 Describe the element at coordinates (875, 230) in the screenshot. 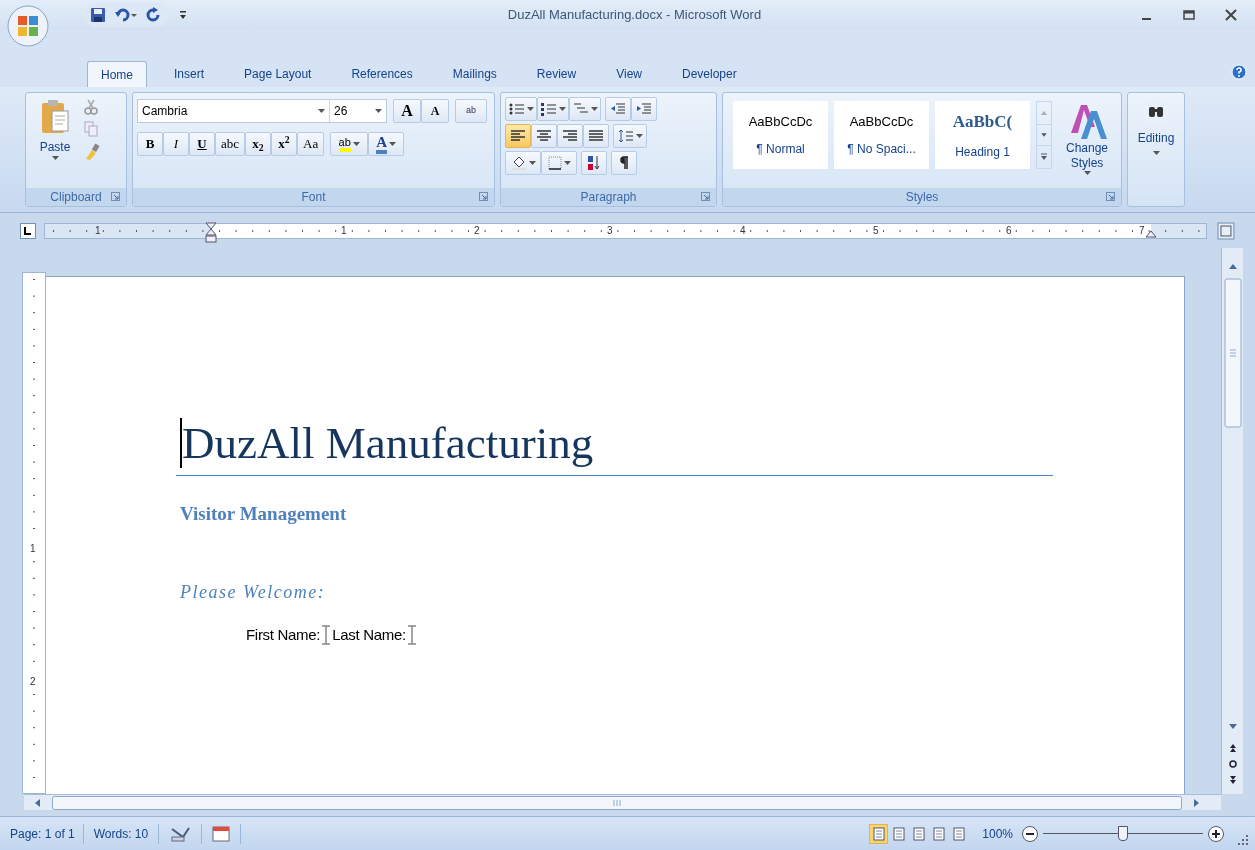

I see `ruler-number: 5` at that location.